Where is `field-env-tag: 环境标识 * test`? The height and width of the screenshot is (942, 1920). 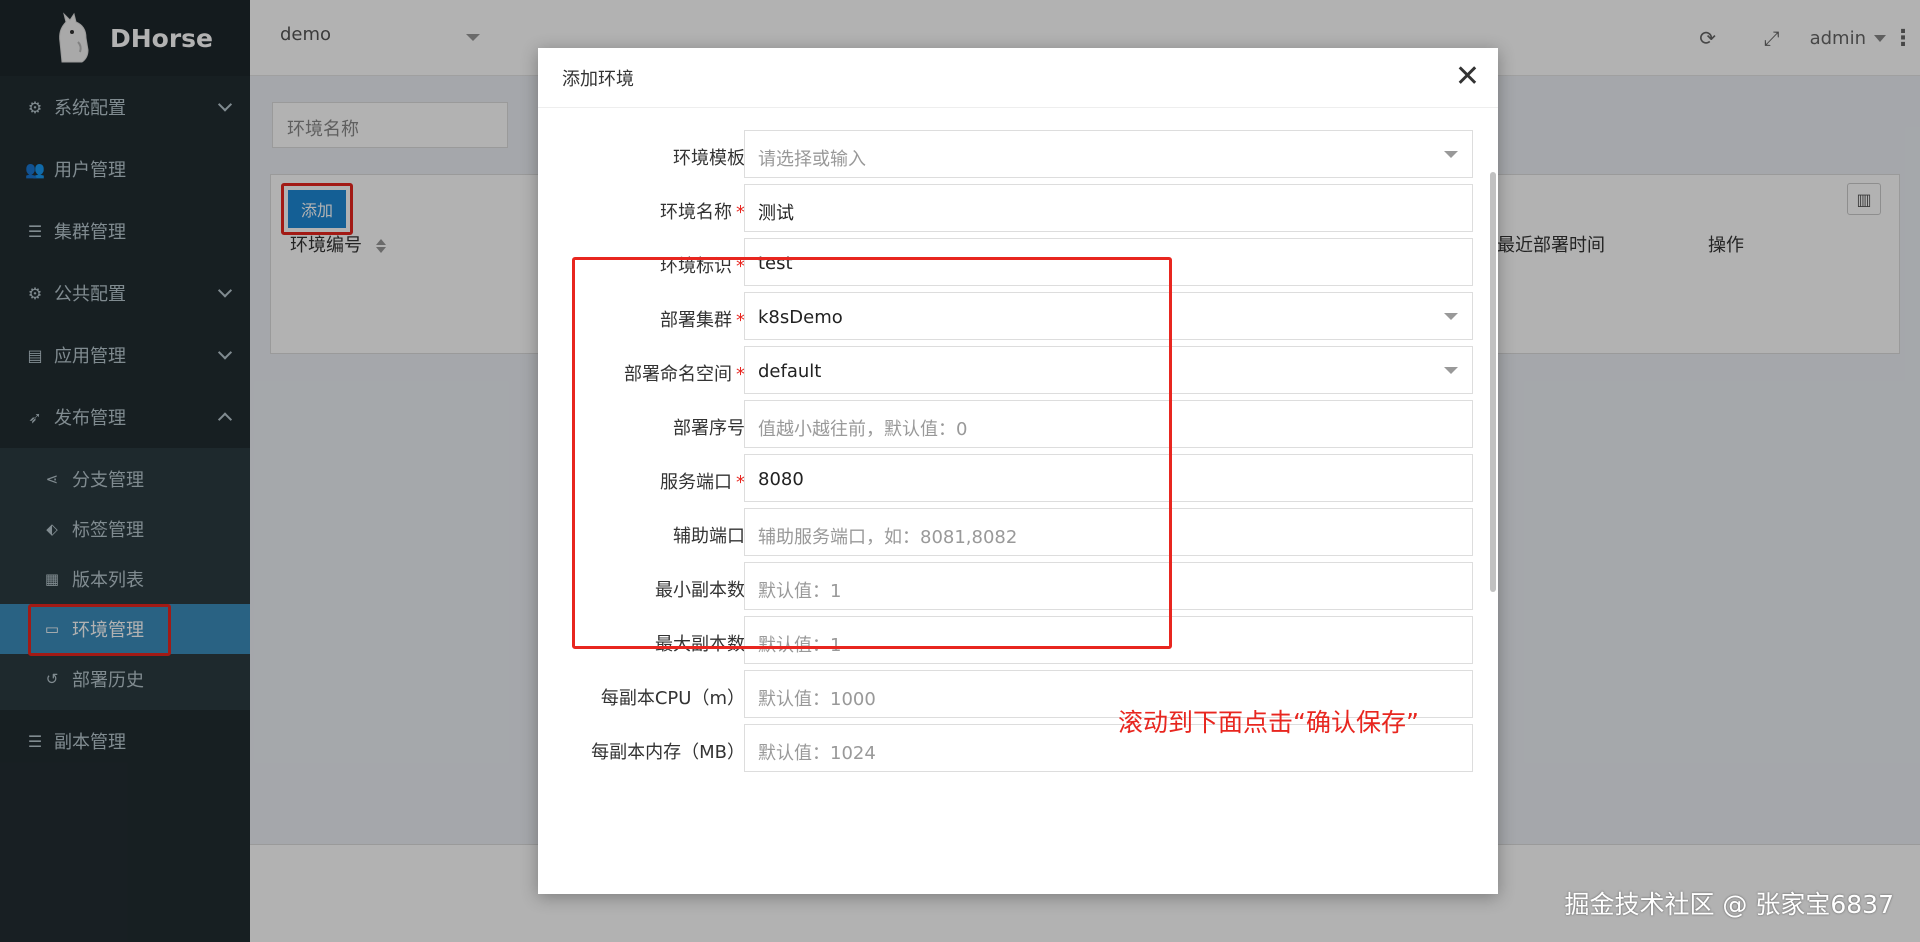
field-env-tag: 环境标识 * test is located at coordinates (1005, 262).